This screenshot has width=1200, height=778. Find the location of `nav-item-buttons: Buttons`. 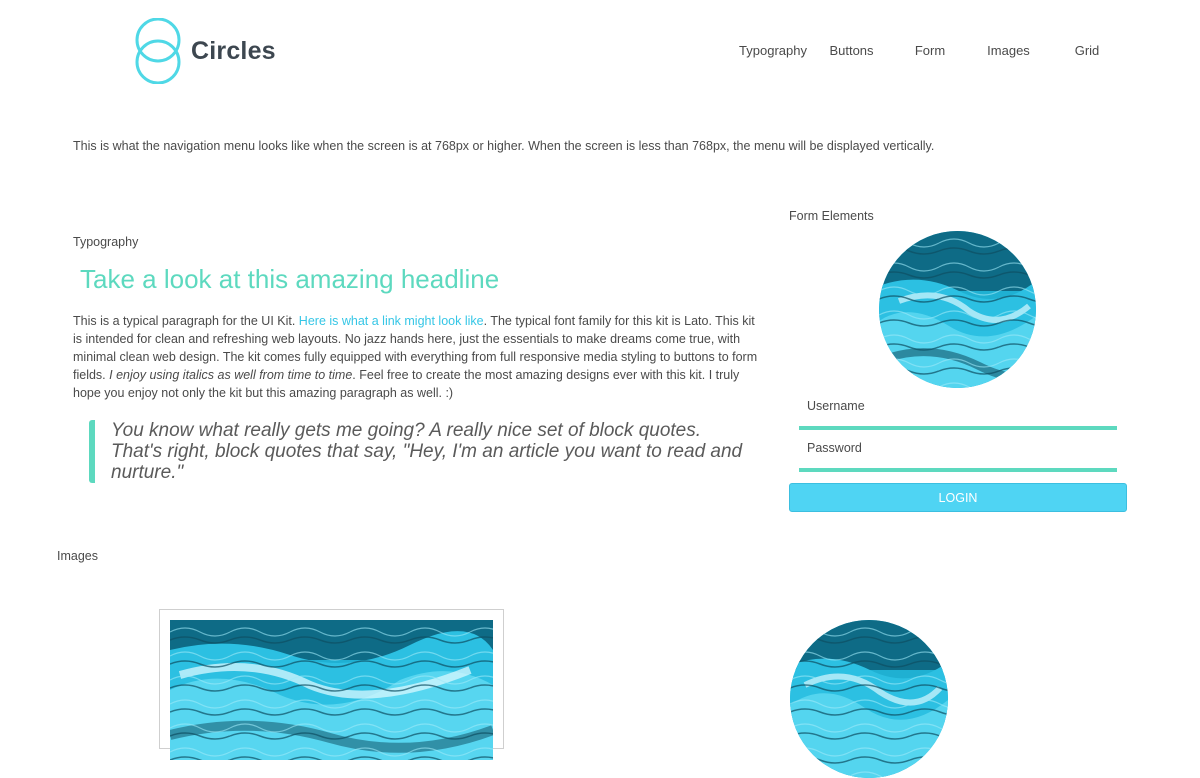

nav-item-buttons: Buttons is located at coordinates (851, 50).